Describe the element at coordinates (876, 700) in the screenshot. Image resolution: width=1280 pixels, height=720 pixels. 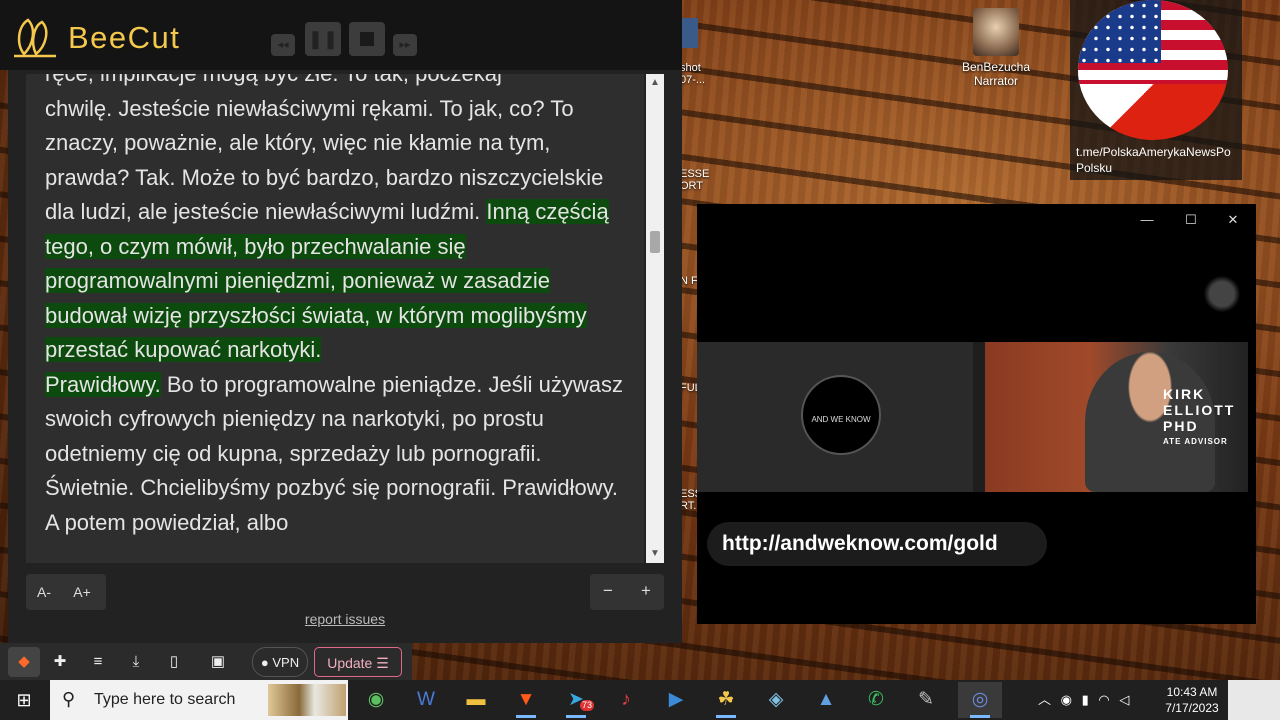
I see `whatsapp-icon: ✆` at that location.